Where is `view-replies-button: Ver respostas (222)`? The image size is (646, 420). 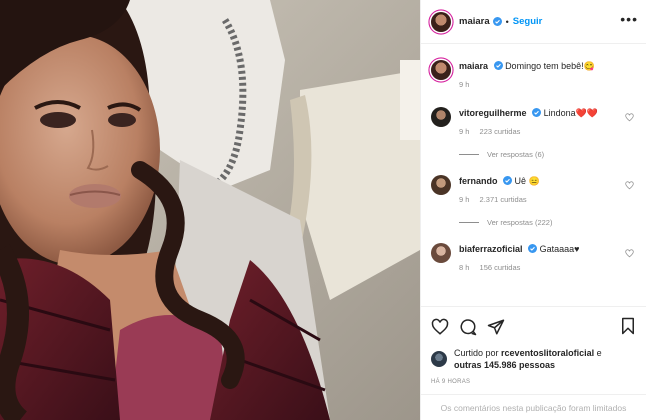 view-replies-button: Ver respostas (222) is located at coordinates (533, 222).